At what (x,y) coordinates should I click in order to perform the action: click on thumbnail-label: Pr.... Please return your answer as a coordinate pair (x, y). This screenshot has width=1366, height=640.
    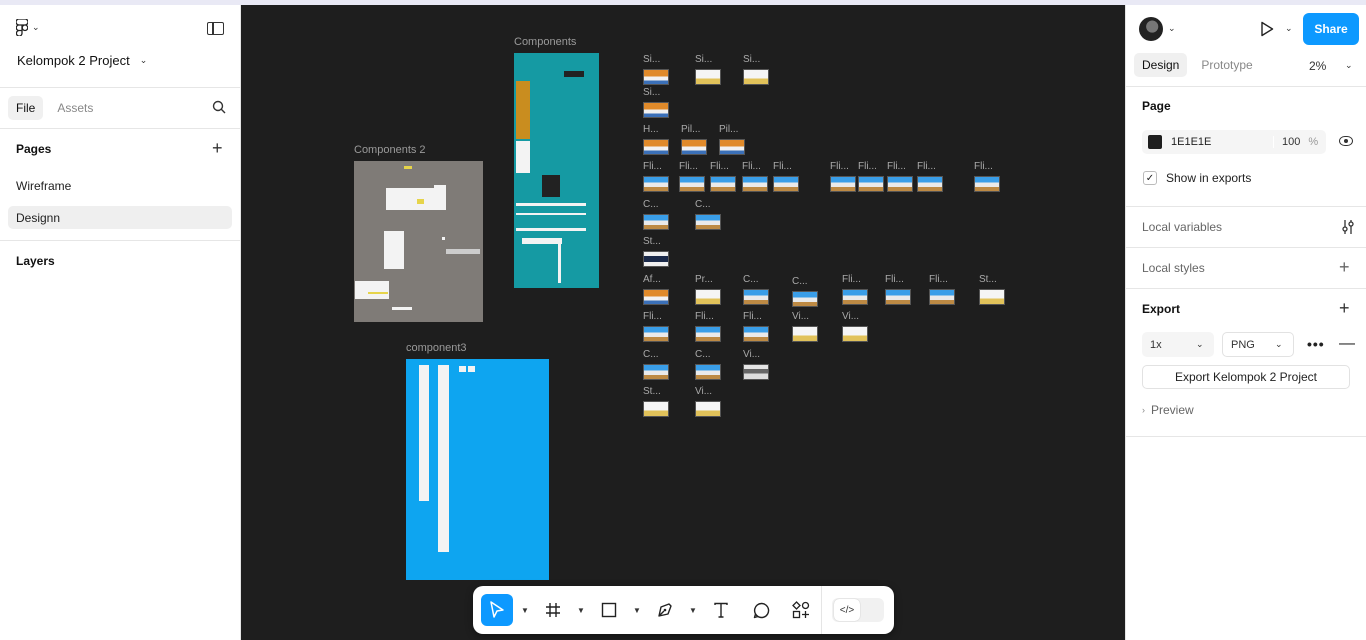
    Looking at the image, I should click on (704, 279).